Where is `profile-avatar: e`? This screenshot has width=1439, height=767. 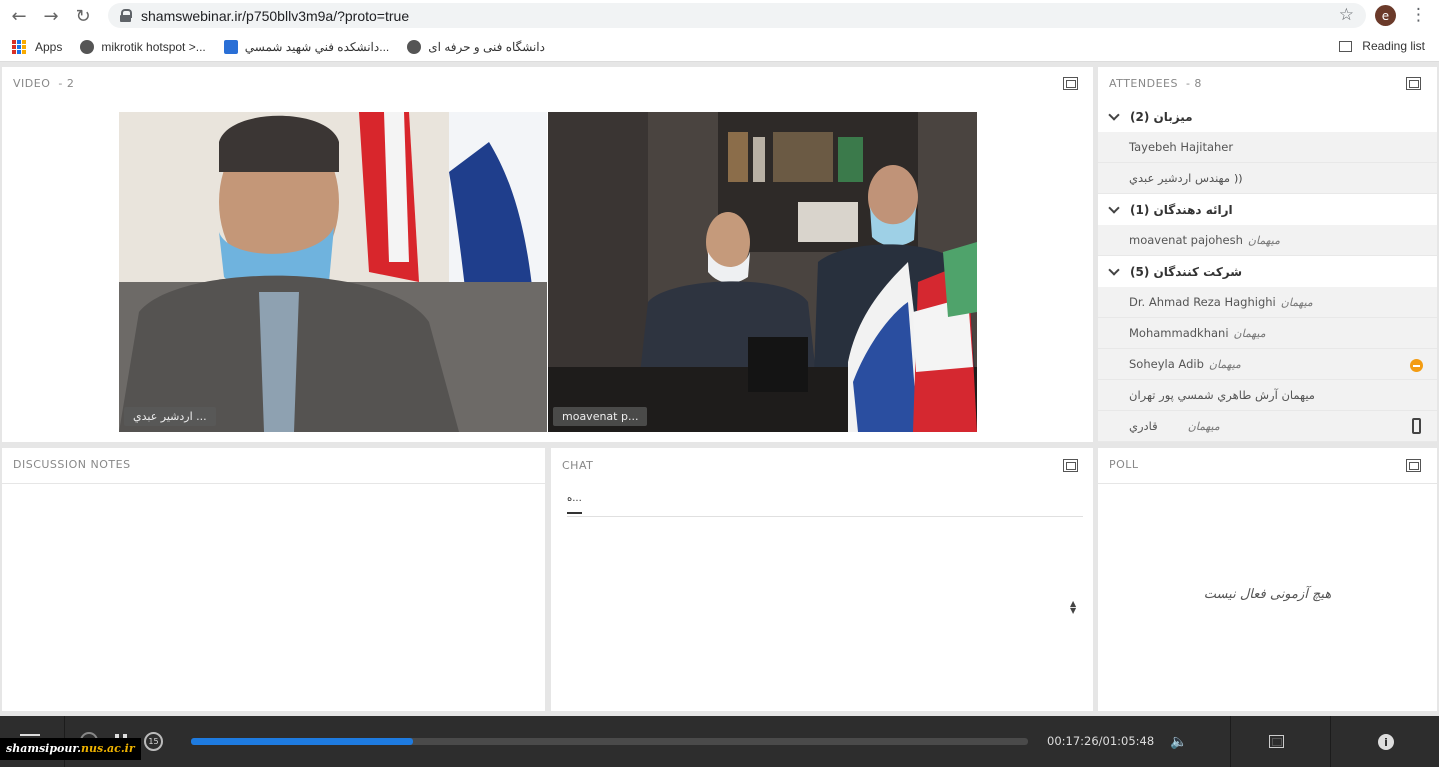
profile-avatar: e is located at coordinates (1385, 15).